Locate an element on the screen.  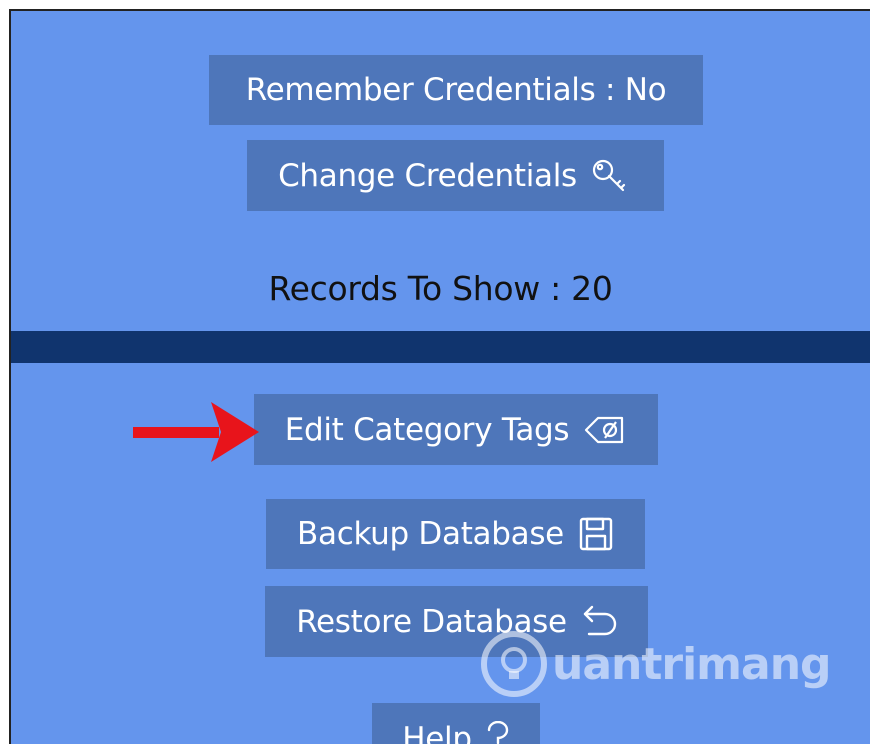
remember-credentials-label: Remember Credentials : No is located at coordinates (456, 90).